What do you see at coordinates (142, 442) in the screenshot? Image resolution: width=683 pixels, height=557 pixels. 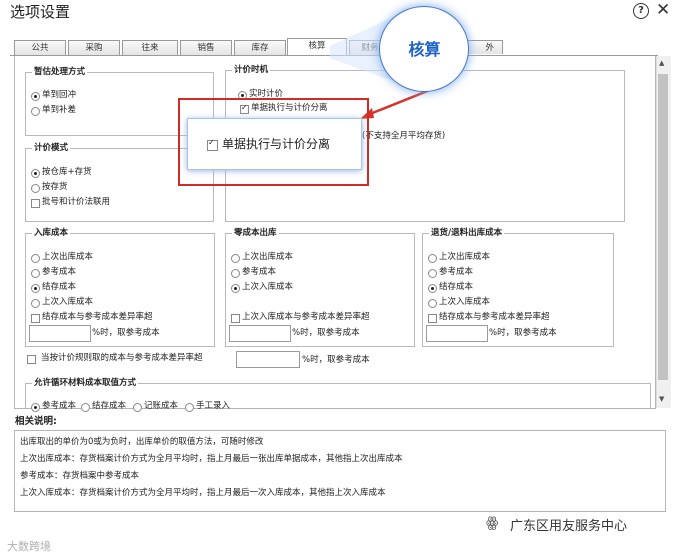 I see `explanation-line: 出库取出的单价为0或为负时，出库单价的取值方法，可随时修改` at bounding box center [142, 442].